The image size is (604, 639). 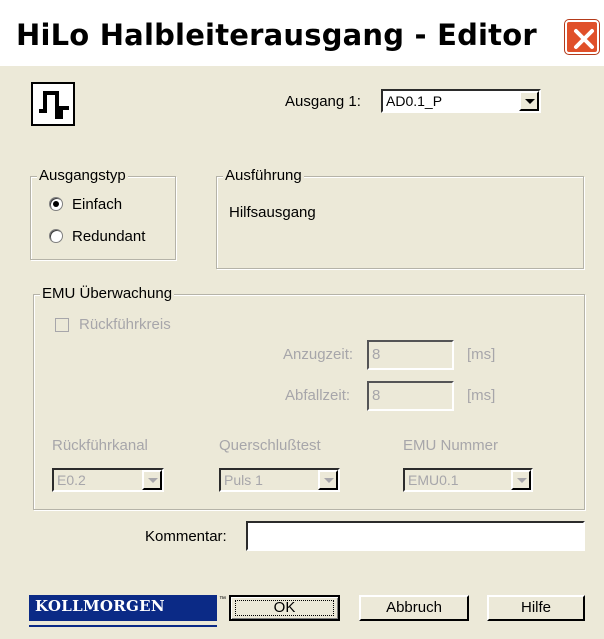 What do you see at coordinates (263, 175) in the screenshot?
I see `ausfuehrung-legend: Ausführung` at bounding box center [263, 175].